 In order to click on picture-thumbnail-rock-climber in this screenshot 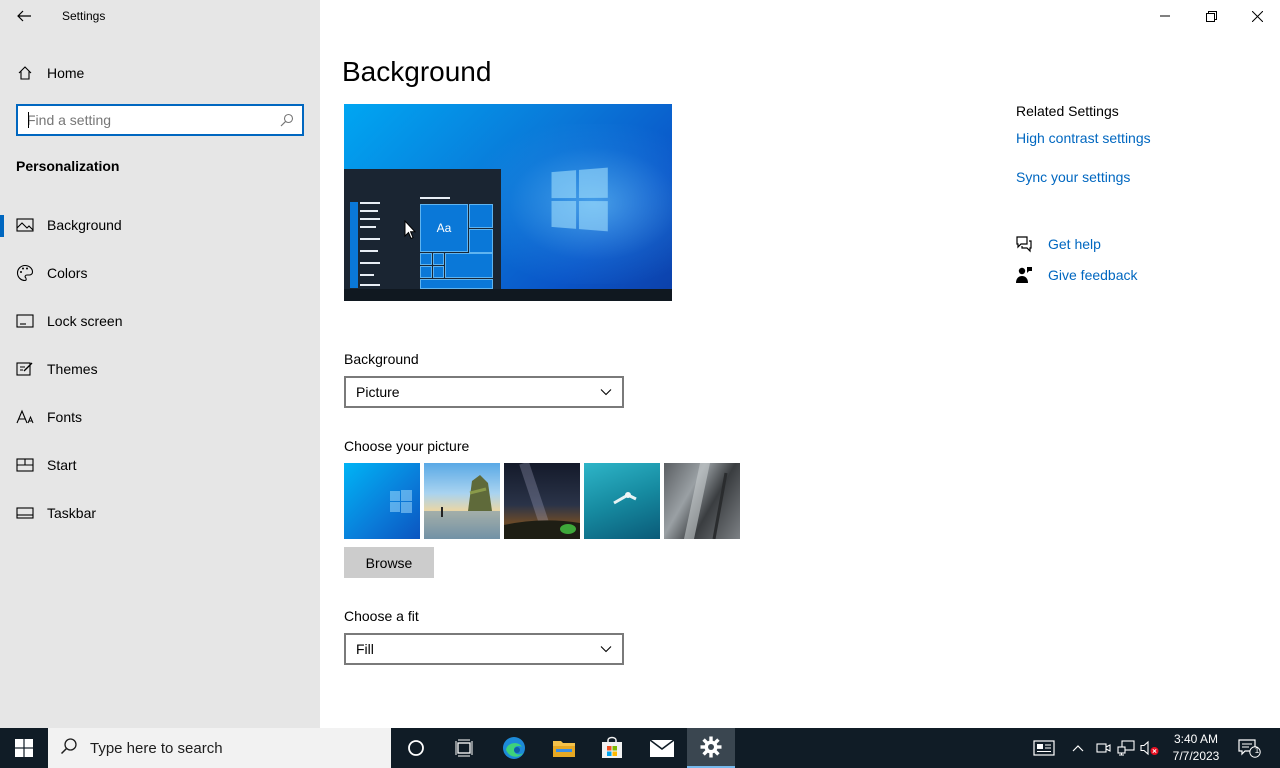, I will do `click(702, 501)`.